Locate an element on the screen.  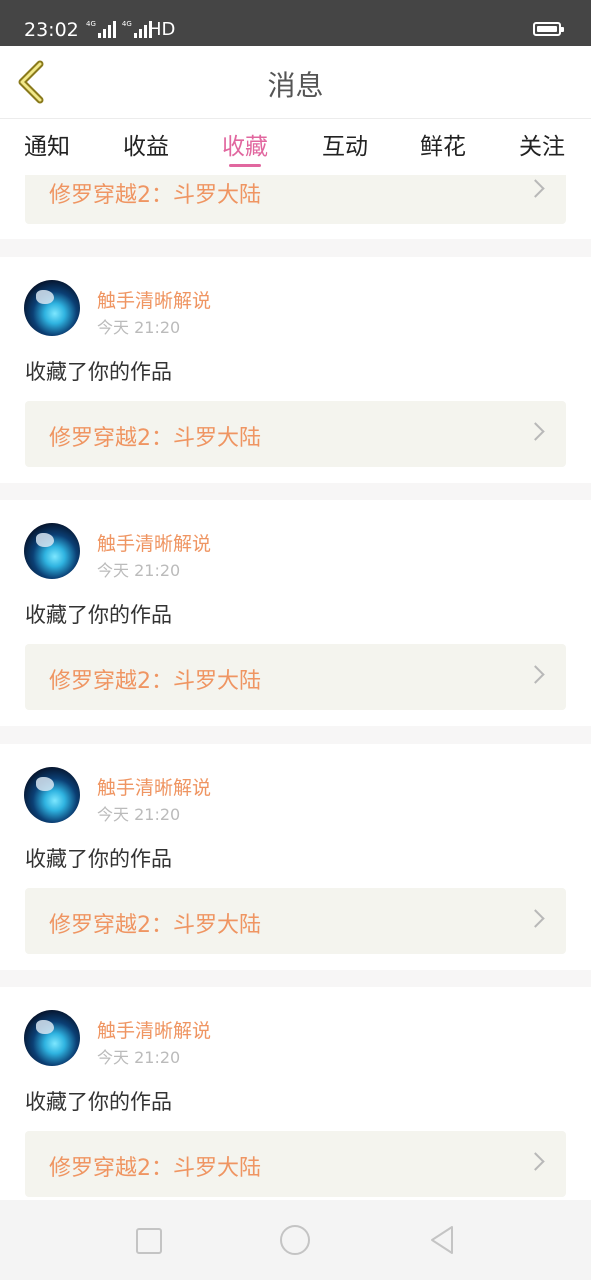
app-header: 消息 is located at coordinates (295, 82).